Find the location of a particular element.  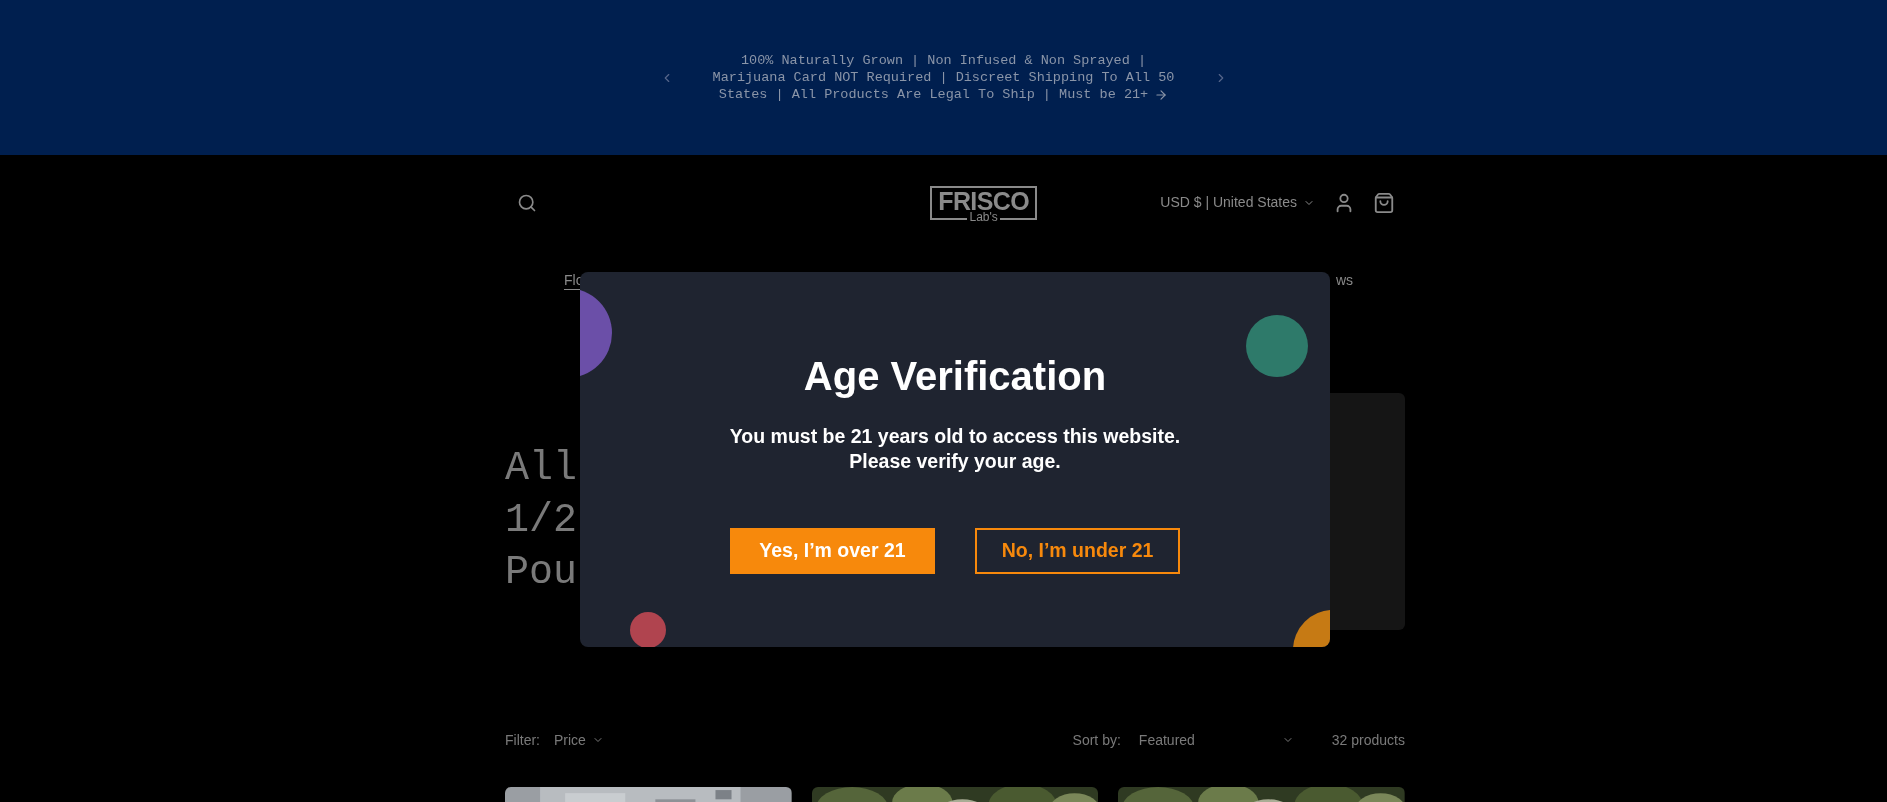

currency-selector: USD $ | United States is located at coordinates (1237, 202).